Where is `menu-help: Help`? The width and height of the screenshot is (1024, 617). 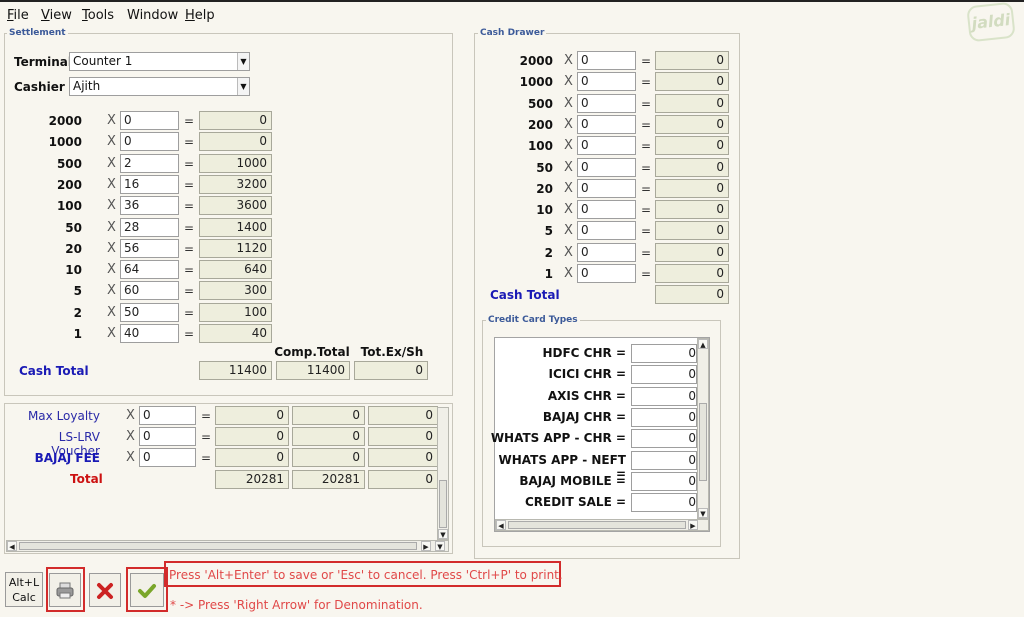
menu-help: Help is located at coordinates (200, 15).